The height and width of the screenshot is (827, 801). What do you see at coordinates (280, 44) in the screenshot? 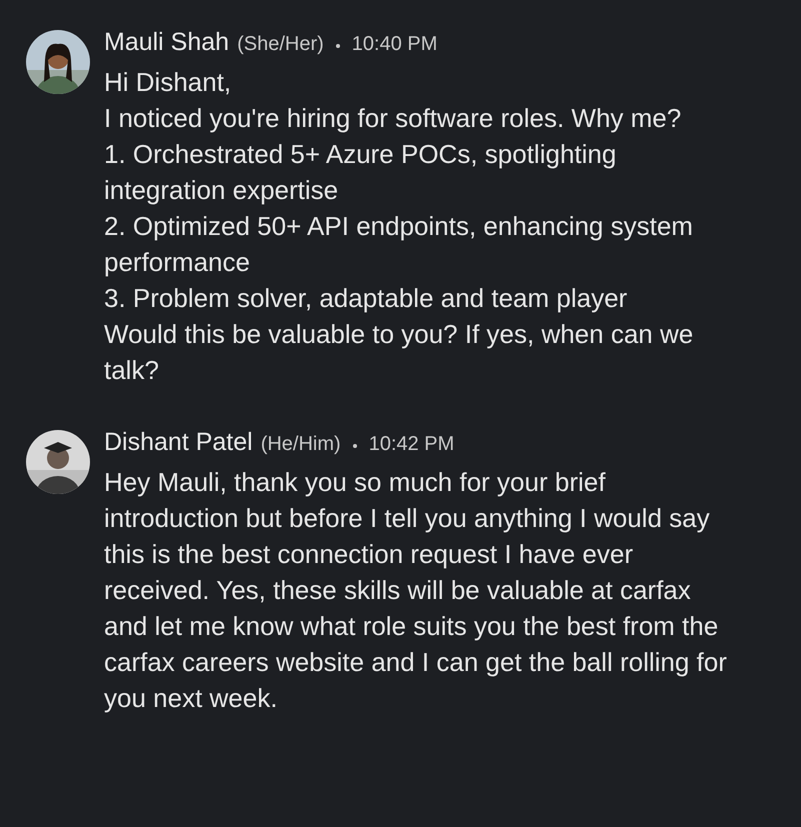
I see `pronouns: (She/Her)` at bounding box center [280, 44].